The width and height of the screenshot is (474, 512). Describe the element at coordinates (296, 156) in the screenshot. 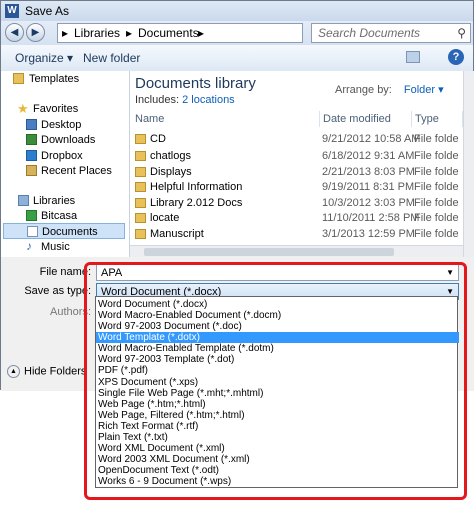

I see `file-row: chatlogs 6/18/2012 9:31 AM File folde` at that location.